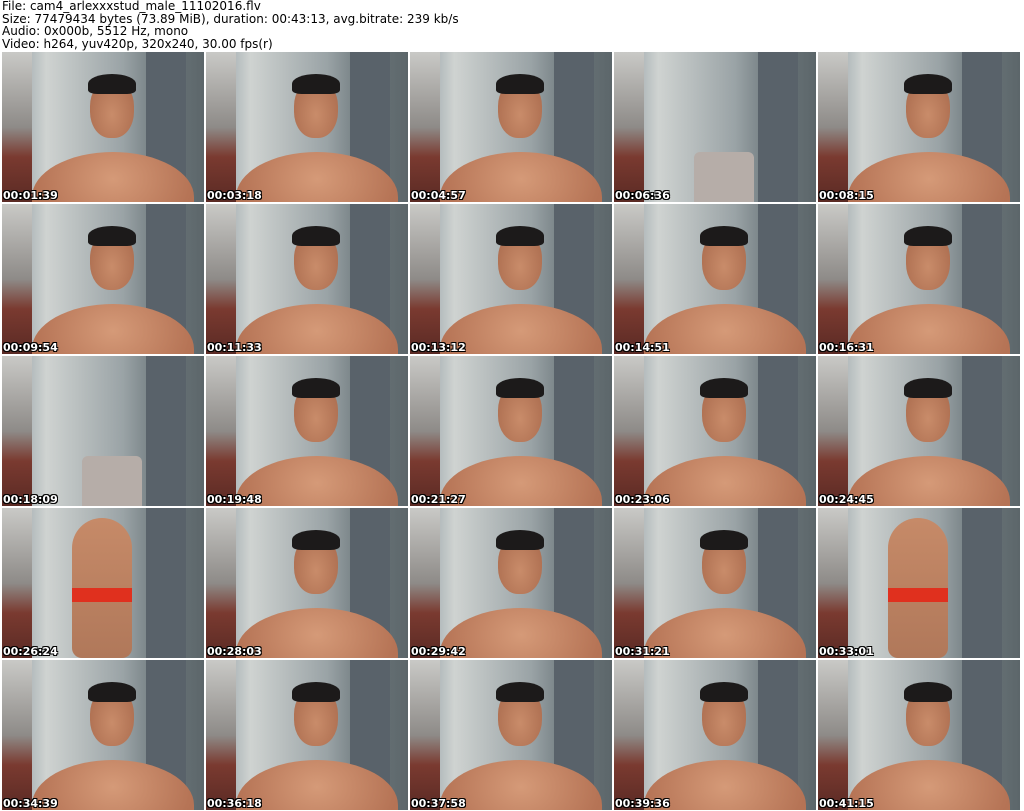 The height and width of the screenshot is (811, 1024). Describe the element at coordinates (511, 279) in the screenshot. I see `video-thumbnail: 00:13:12` at that location.